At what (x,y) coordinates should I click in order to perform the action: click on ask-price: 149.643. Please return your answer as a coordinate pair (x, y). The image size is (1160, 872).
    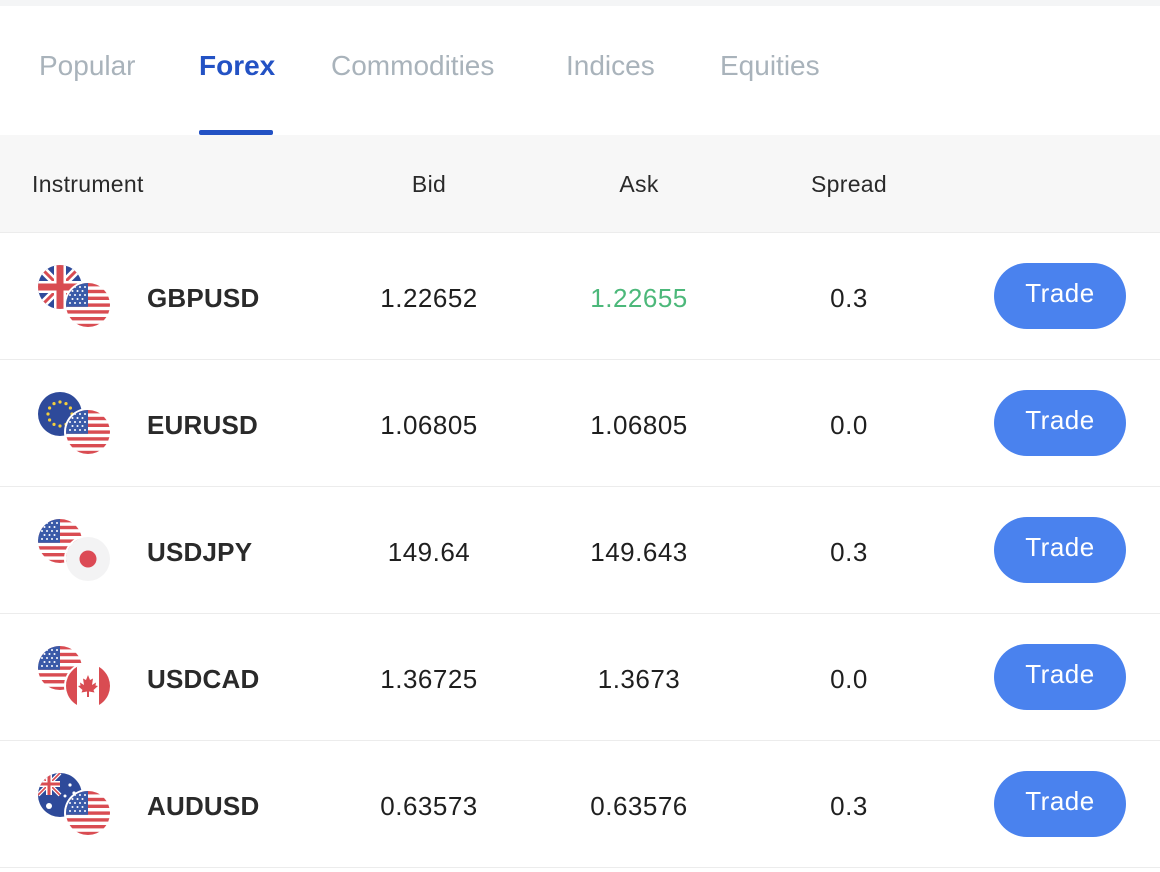
    Looking at the image, I should click on (639, 552).